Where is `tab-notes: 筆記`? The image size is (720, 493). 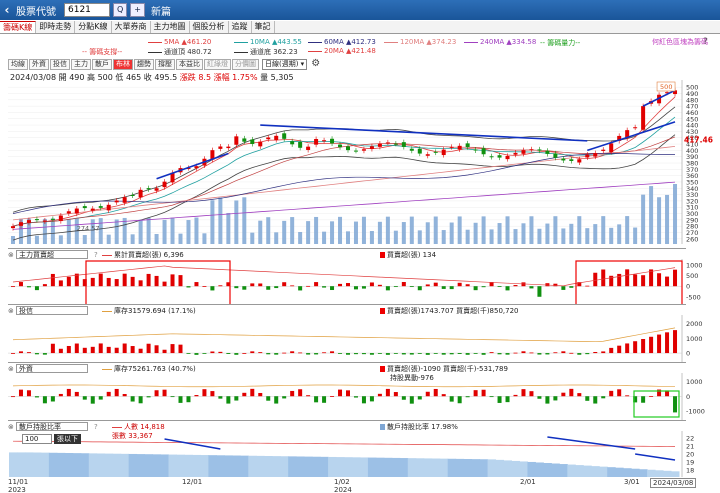 tab-notes: 筆記 is located at coordinates (263, 27).